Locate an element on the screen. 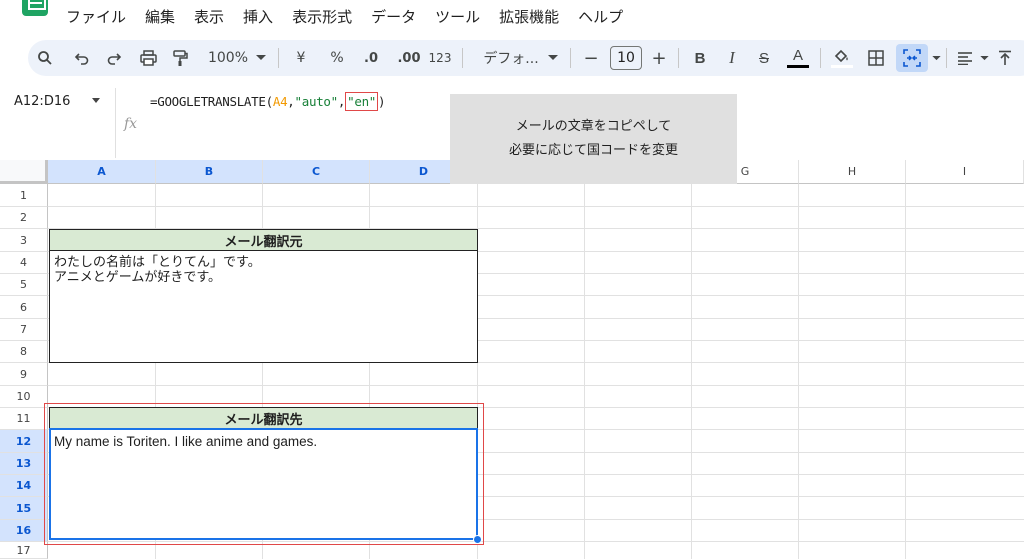 The image size is (1024, 559). name-box: A12:D16 is located at coordinates (42, 101).